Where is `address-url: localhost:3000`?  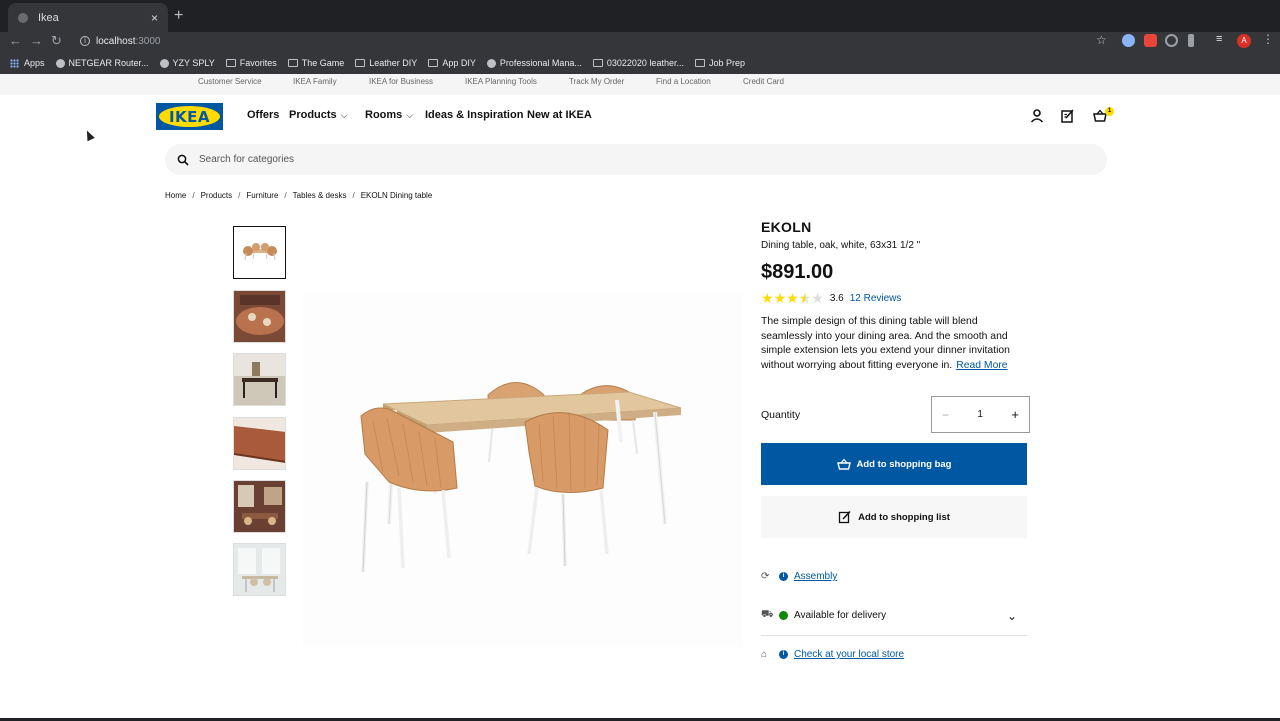 address-url: localhost:3000 is located at coordinates (128, 41).